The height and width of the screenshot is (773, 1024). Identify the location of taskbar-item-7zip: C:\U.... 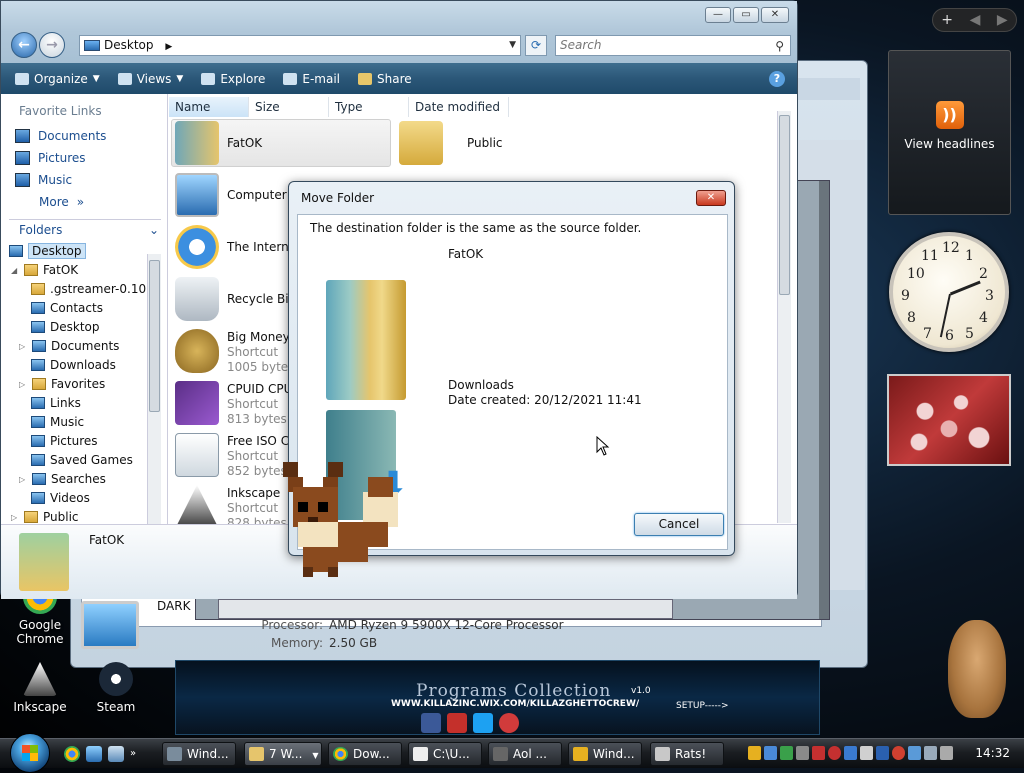
(445, 754).